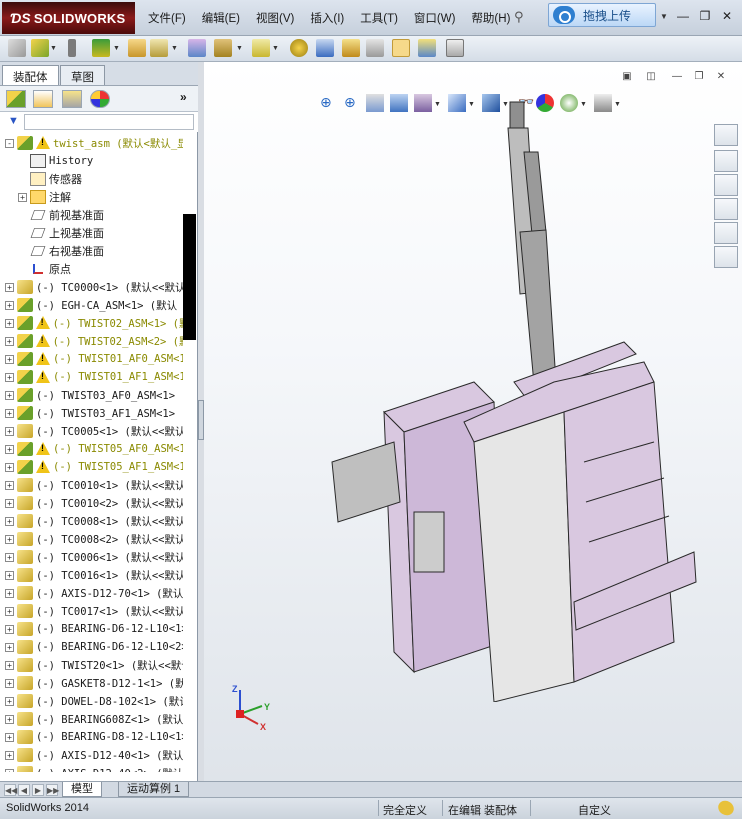 This screenshot has width=742, height=819. What do you see at coordinates (167, 18) in the screenshot?
I see `menu-file: 文件(F)` at bounding box center [167, 18].